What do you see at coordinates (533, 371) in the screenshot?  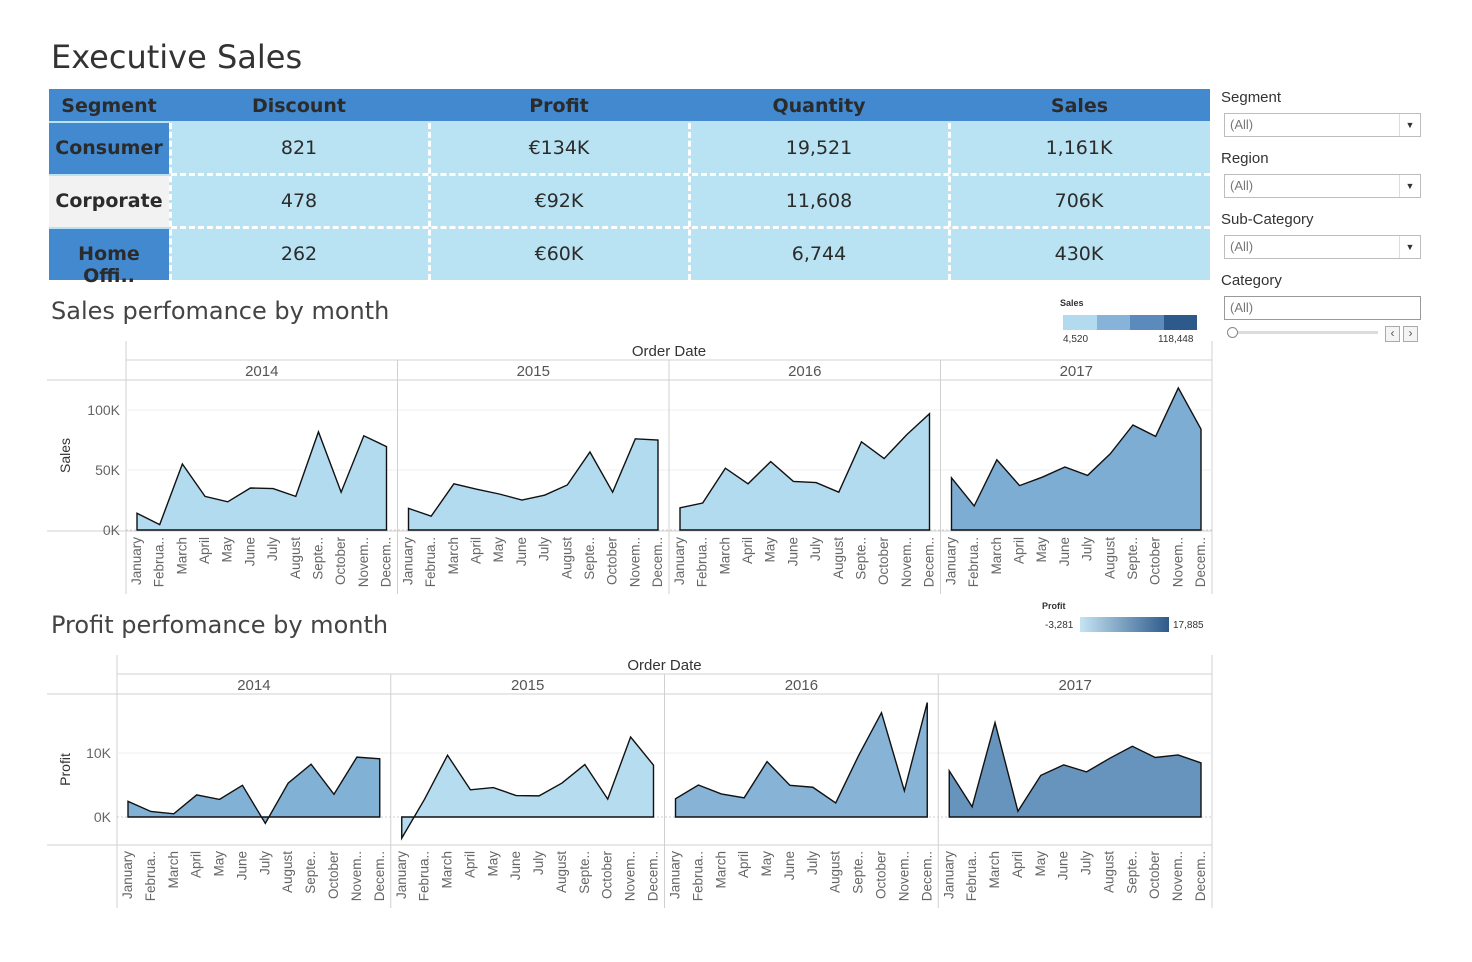 I see `year-header: 2015` at bounding box center [533, 371].